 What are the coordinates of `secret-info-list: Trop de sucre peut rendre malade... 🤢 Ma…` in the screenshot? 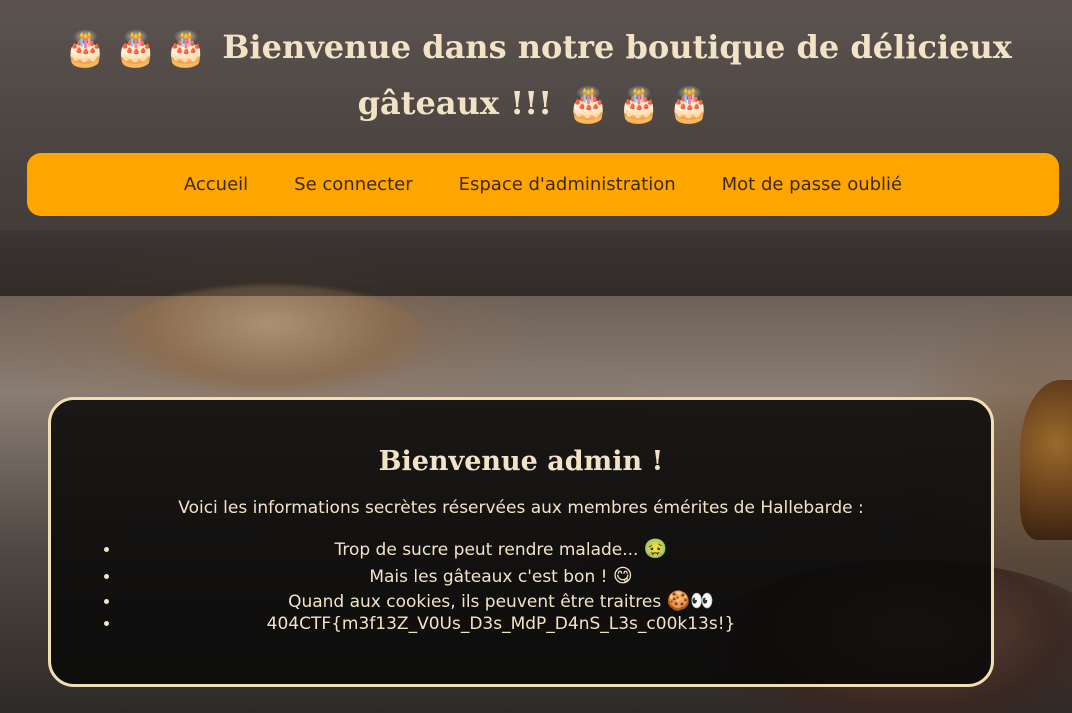 It's located at (521, 585).